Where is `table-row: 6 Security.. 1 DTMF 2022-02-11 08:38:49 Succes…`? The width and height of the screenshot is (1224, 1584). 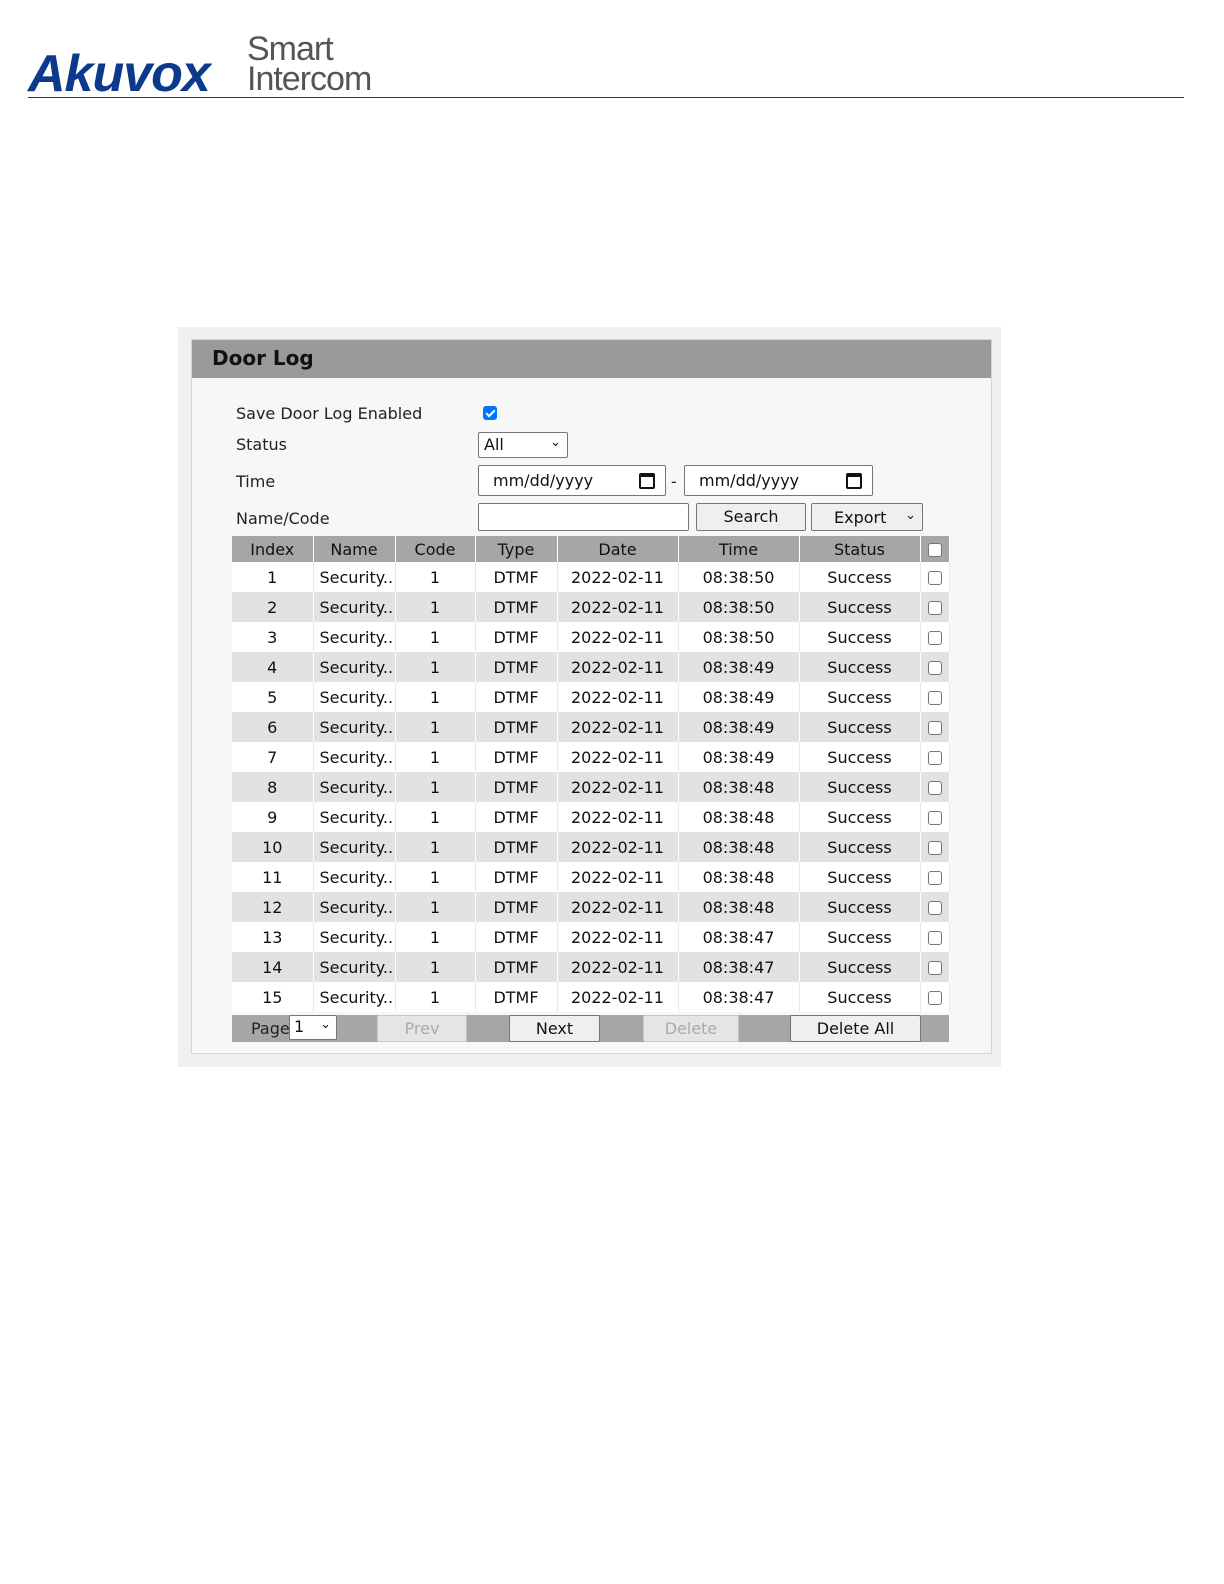 table-row: 6 Security.. 1 DTMF 2022-02-11 08:38:49 Succes… is located at coordinates (591, 727).